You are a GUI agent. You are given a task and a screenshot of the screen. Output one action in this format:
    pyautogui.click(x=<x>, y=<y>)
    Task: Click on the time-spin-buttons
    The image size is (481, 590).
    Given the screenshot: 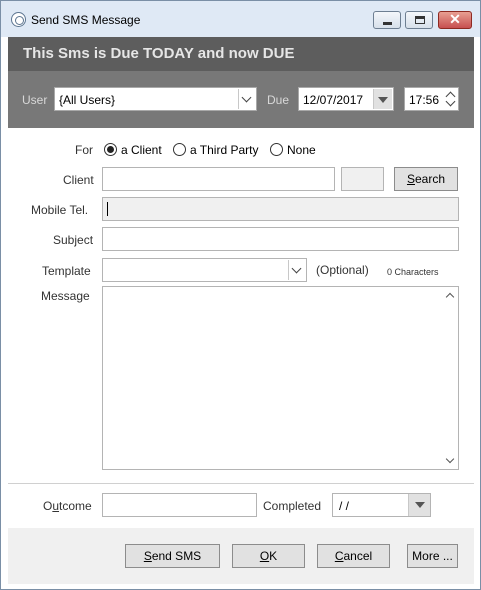 What is the action you would take?
    pyautogui.click(x=450, y=99)
    